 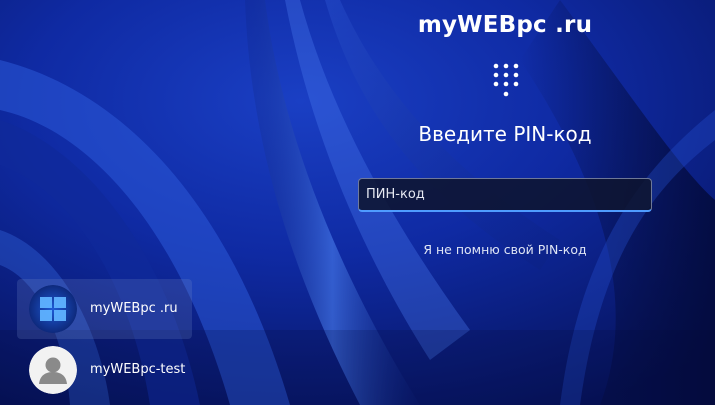 I want to click on user-tile-current: myWEBpc .ru, so click(x=104, y=309).